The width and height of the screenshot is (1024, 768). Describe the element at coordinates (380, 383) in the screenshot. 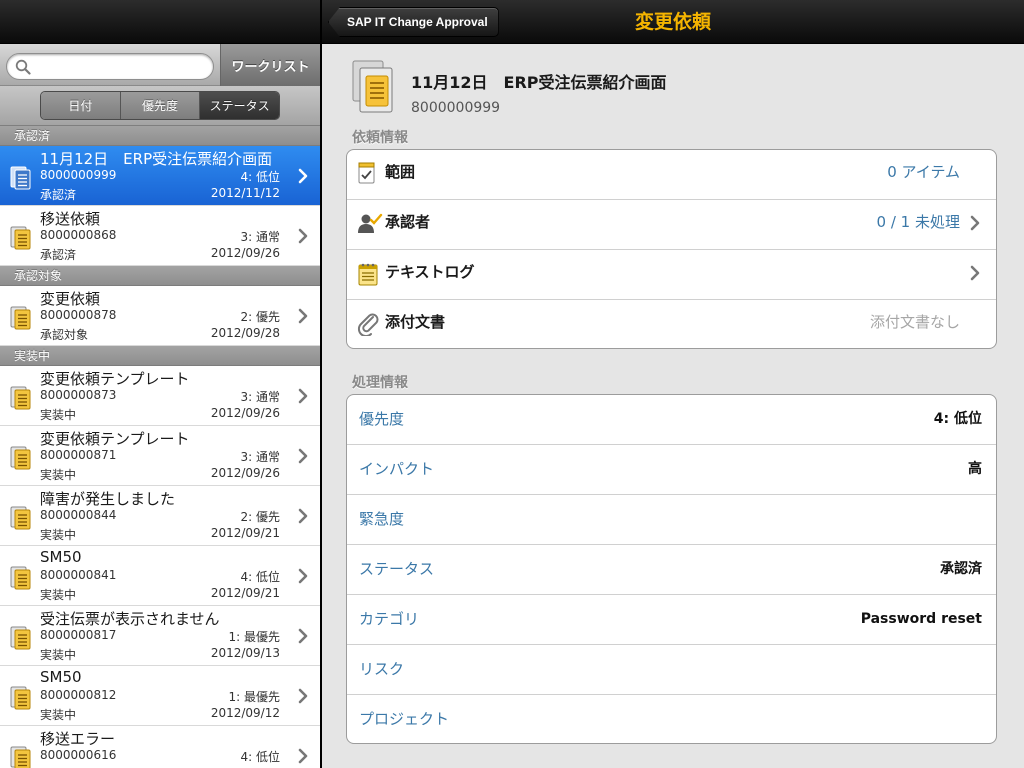

I see `processing-info-label: 処理情報` at that location.